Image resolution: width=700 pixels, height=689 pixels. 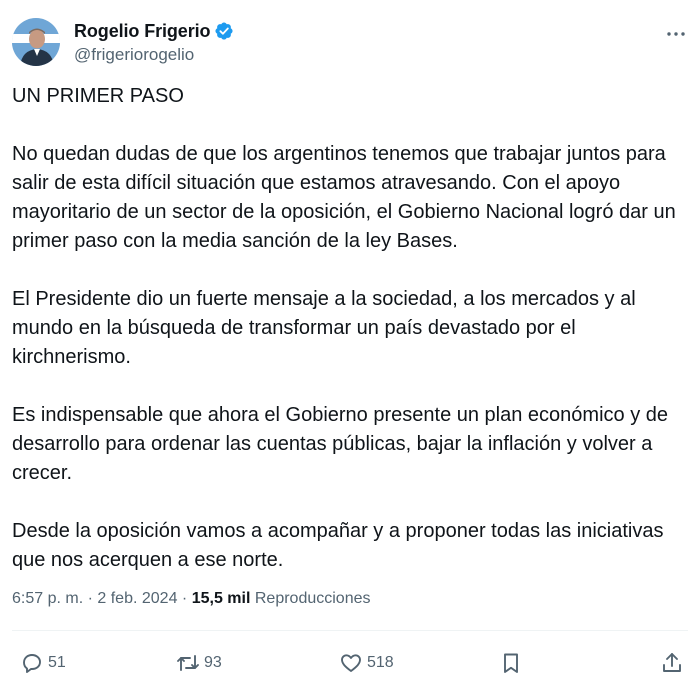 I want to click on like-count: 518, so click(x=380, y=662).